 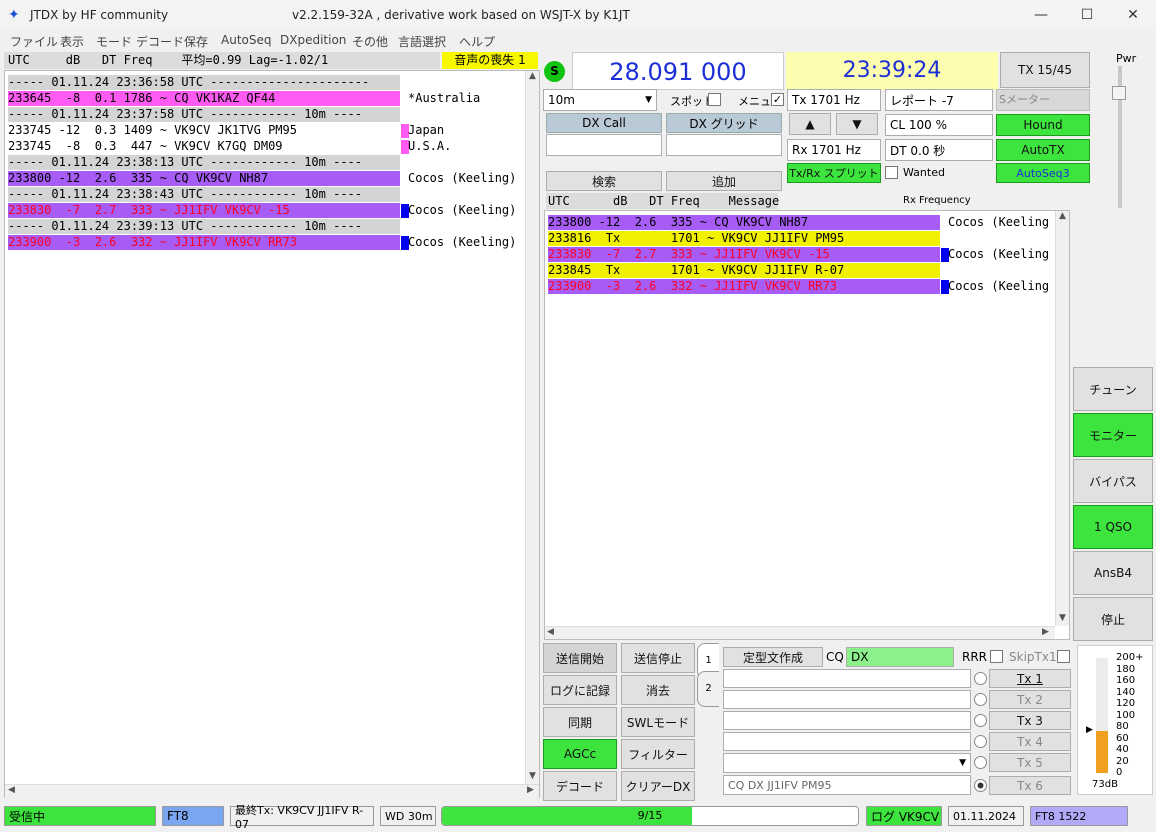 What do you see at coordinates (1043, 125) in the screenshot?
I see `hound-button: Hound` at bounding box center [1043, 125].